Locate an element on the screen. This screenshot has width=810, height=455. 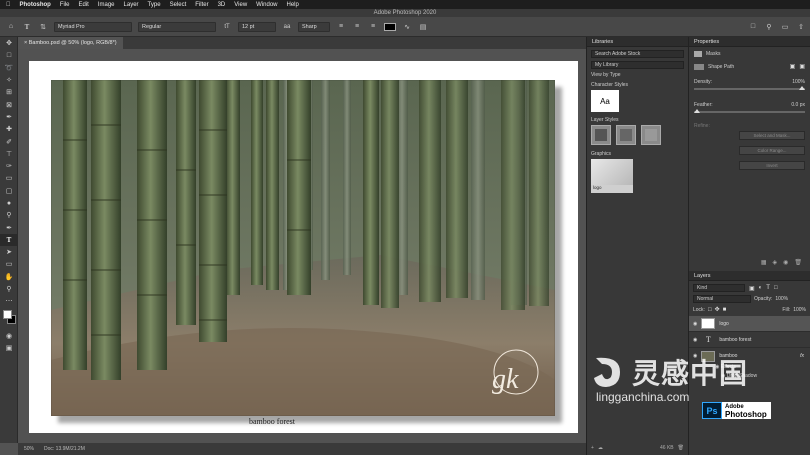
doc-info: Doc: 13.9M/21.2M is located at coordinates (64, 449).